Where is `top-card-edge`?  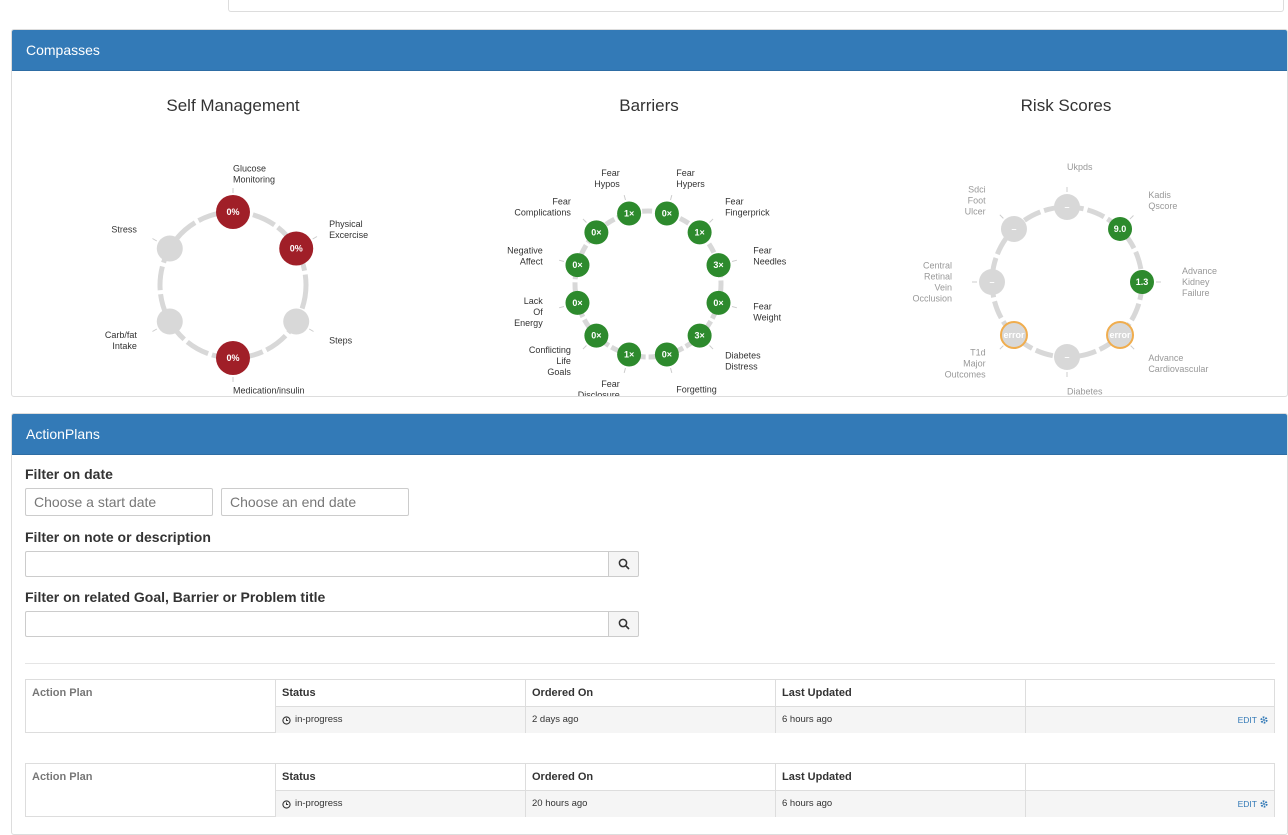 top-card-edge is located at coordinates (756, 6).